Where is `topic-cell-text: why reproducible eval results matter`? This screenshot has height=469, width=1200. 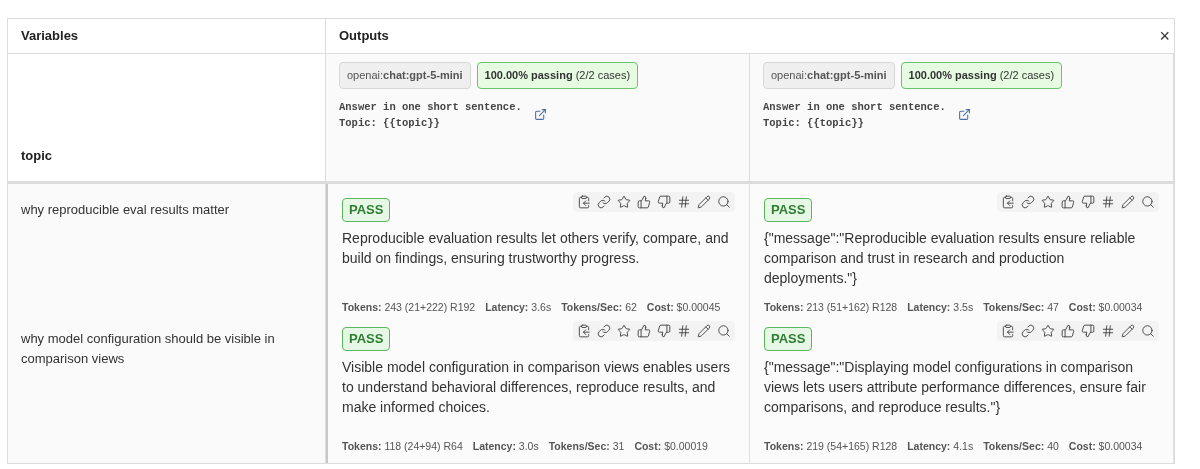
topic-cell-text: why reproducible eval results matter is located at coordinates (126, 210).